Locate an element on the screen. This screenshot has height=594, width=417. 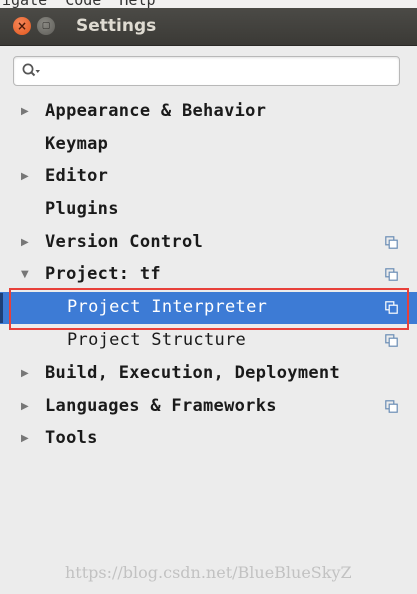
close-icon: × is located at coordinates (22, 26).